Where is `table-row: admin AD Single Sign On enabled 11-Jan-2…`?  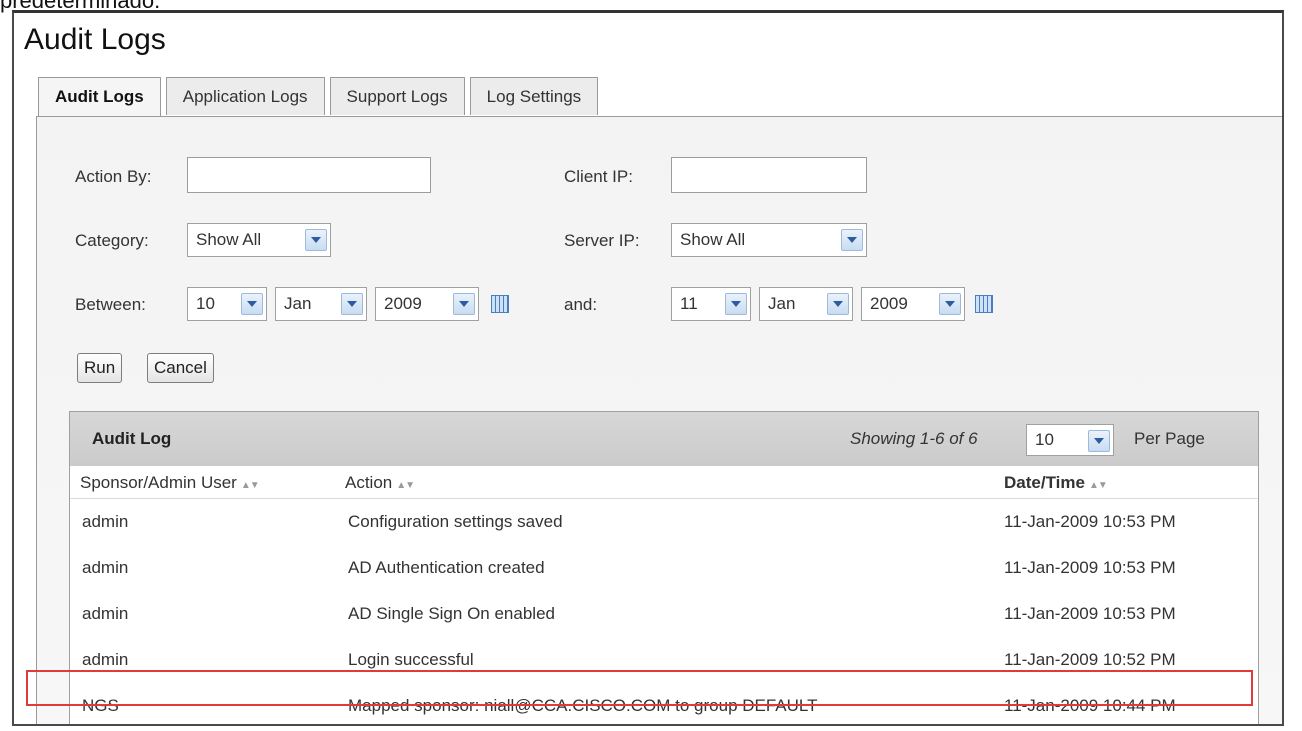
table-row: admin AD Single Sign On enabled 11-Jan-2… is located at coordinates (664, 614).